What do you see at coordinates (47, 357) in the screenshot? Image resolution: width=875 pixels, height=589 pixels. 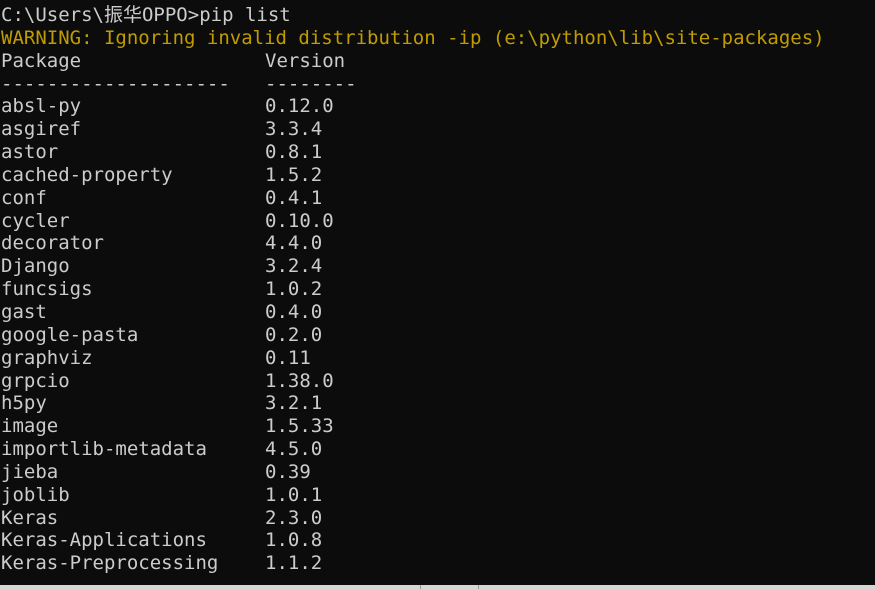 I see `cell-package-name: graphviz` at bounding box center [47, 357].